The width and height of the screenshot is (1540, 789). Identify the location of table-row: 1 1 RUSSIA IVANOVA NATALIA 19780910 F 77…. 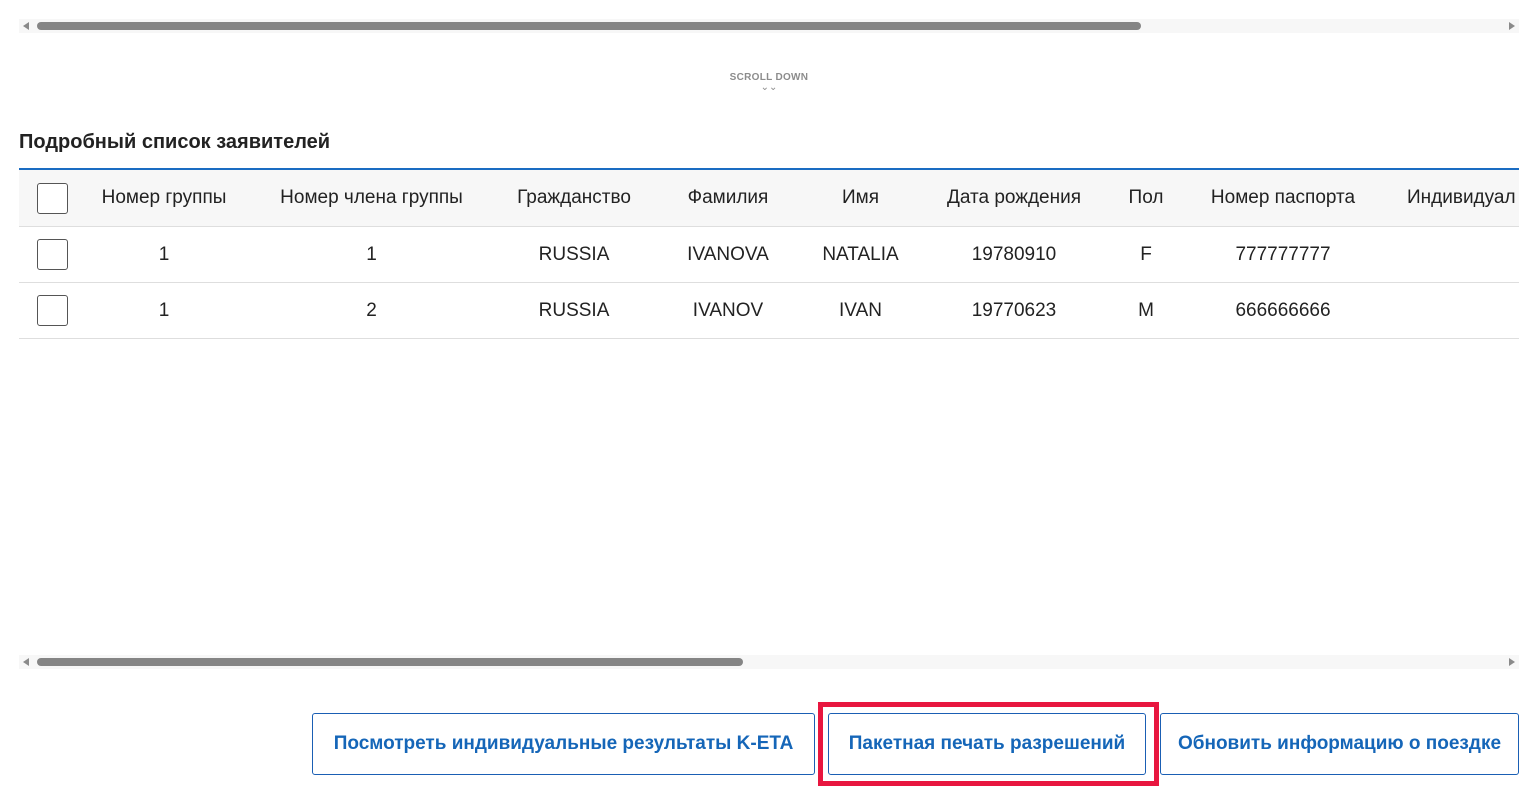
(769, 254).